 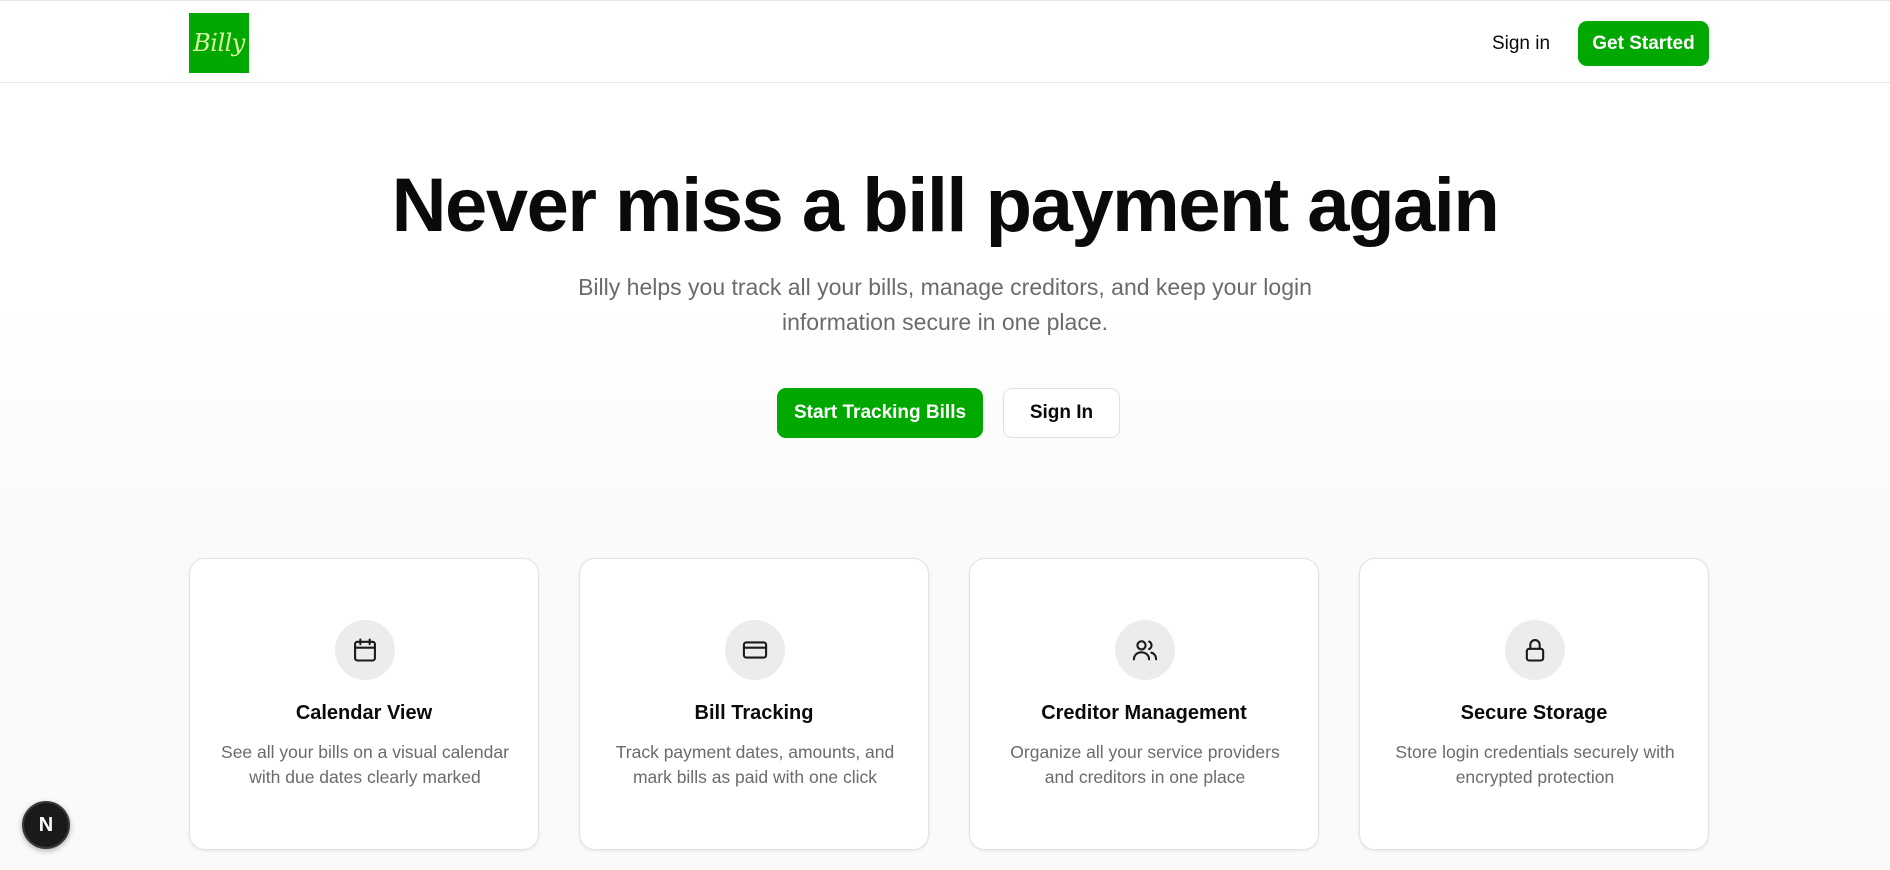 I want to click on start-tracking-bills-button: Start Tracking Bills, so click(x=880, y=413).